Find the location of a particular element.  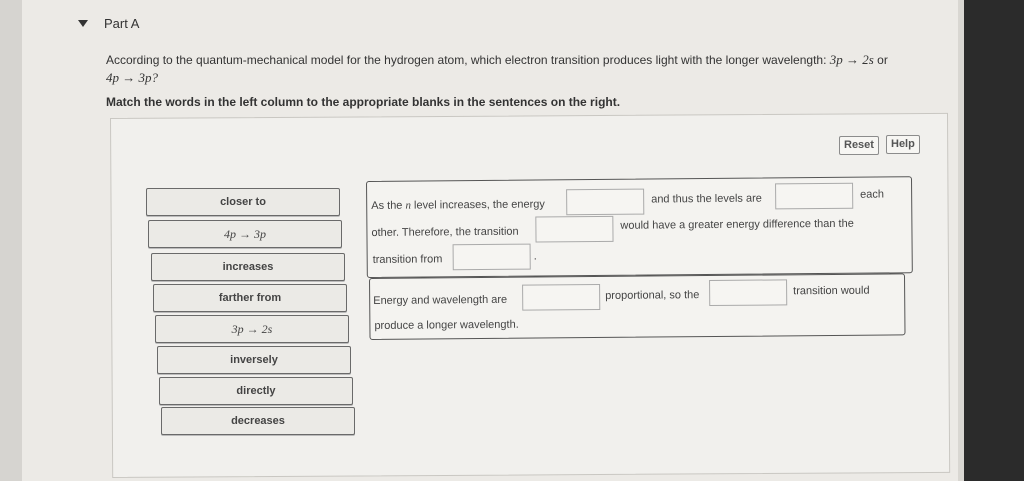

word-inversely: inversely is located at coordinates (254, 360).